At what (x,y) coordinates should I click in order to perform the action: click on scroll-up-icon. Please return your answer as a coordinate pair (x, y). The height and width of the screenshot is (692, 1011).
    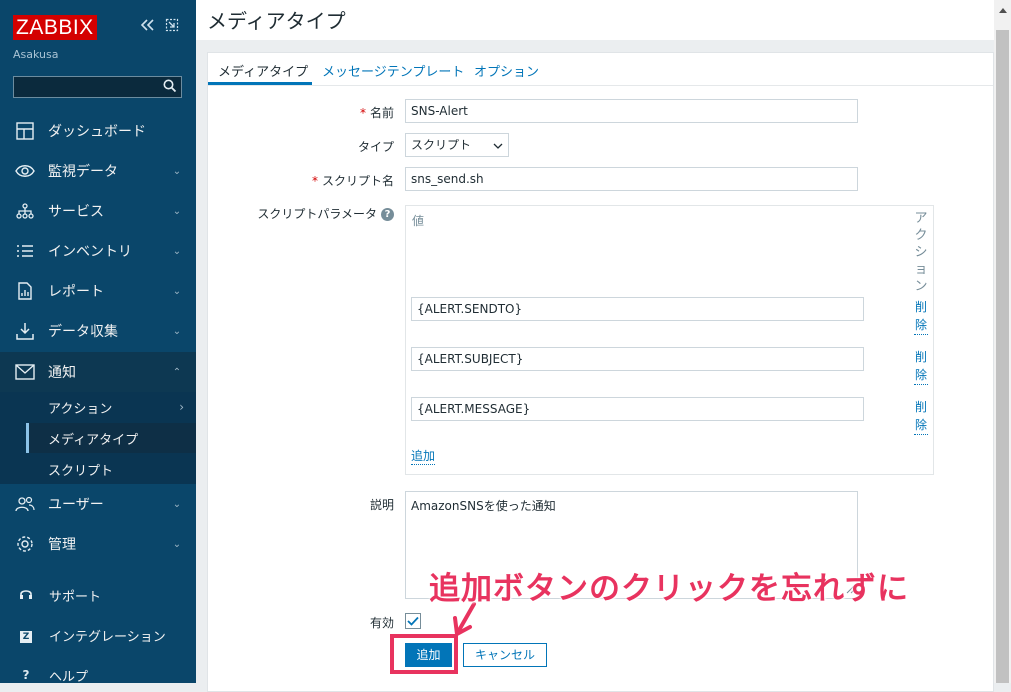
    Looking at the image, I should click on (1002, 10).